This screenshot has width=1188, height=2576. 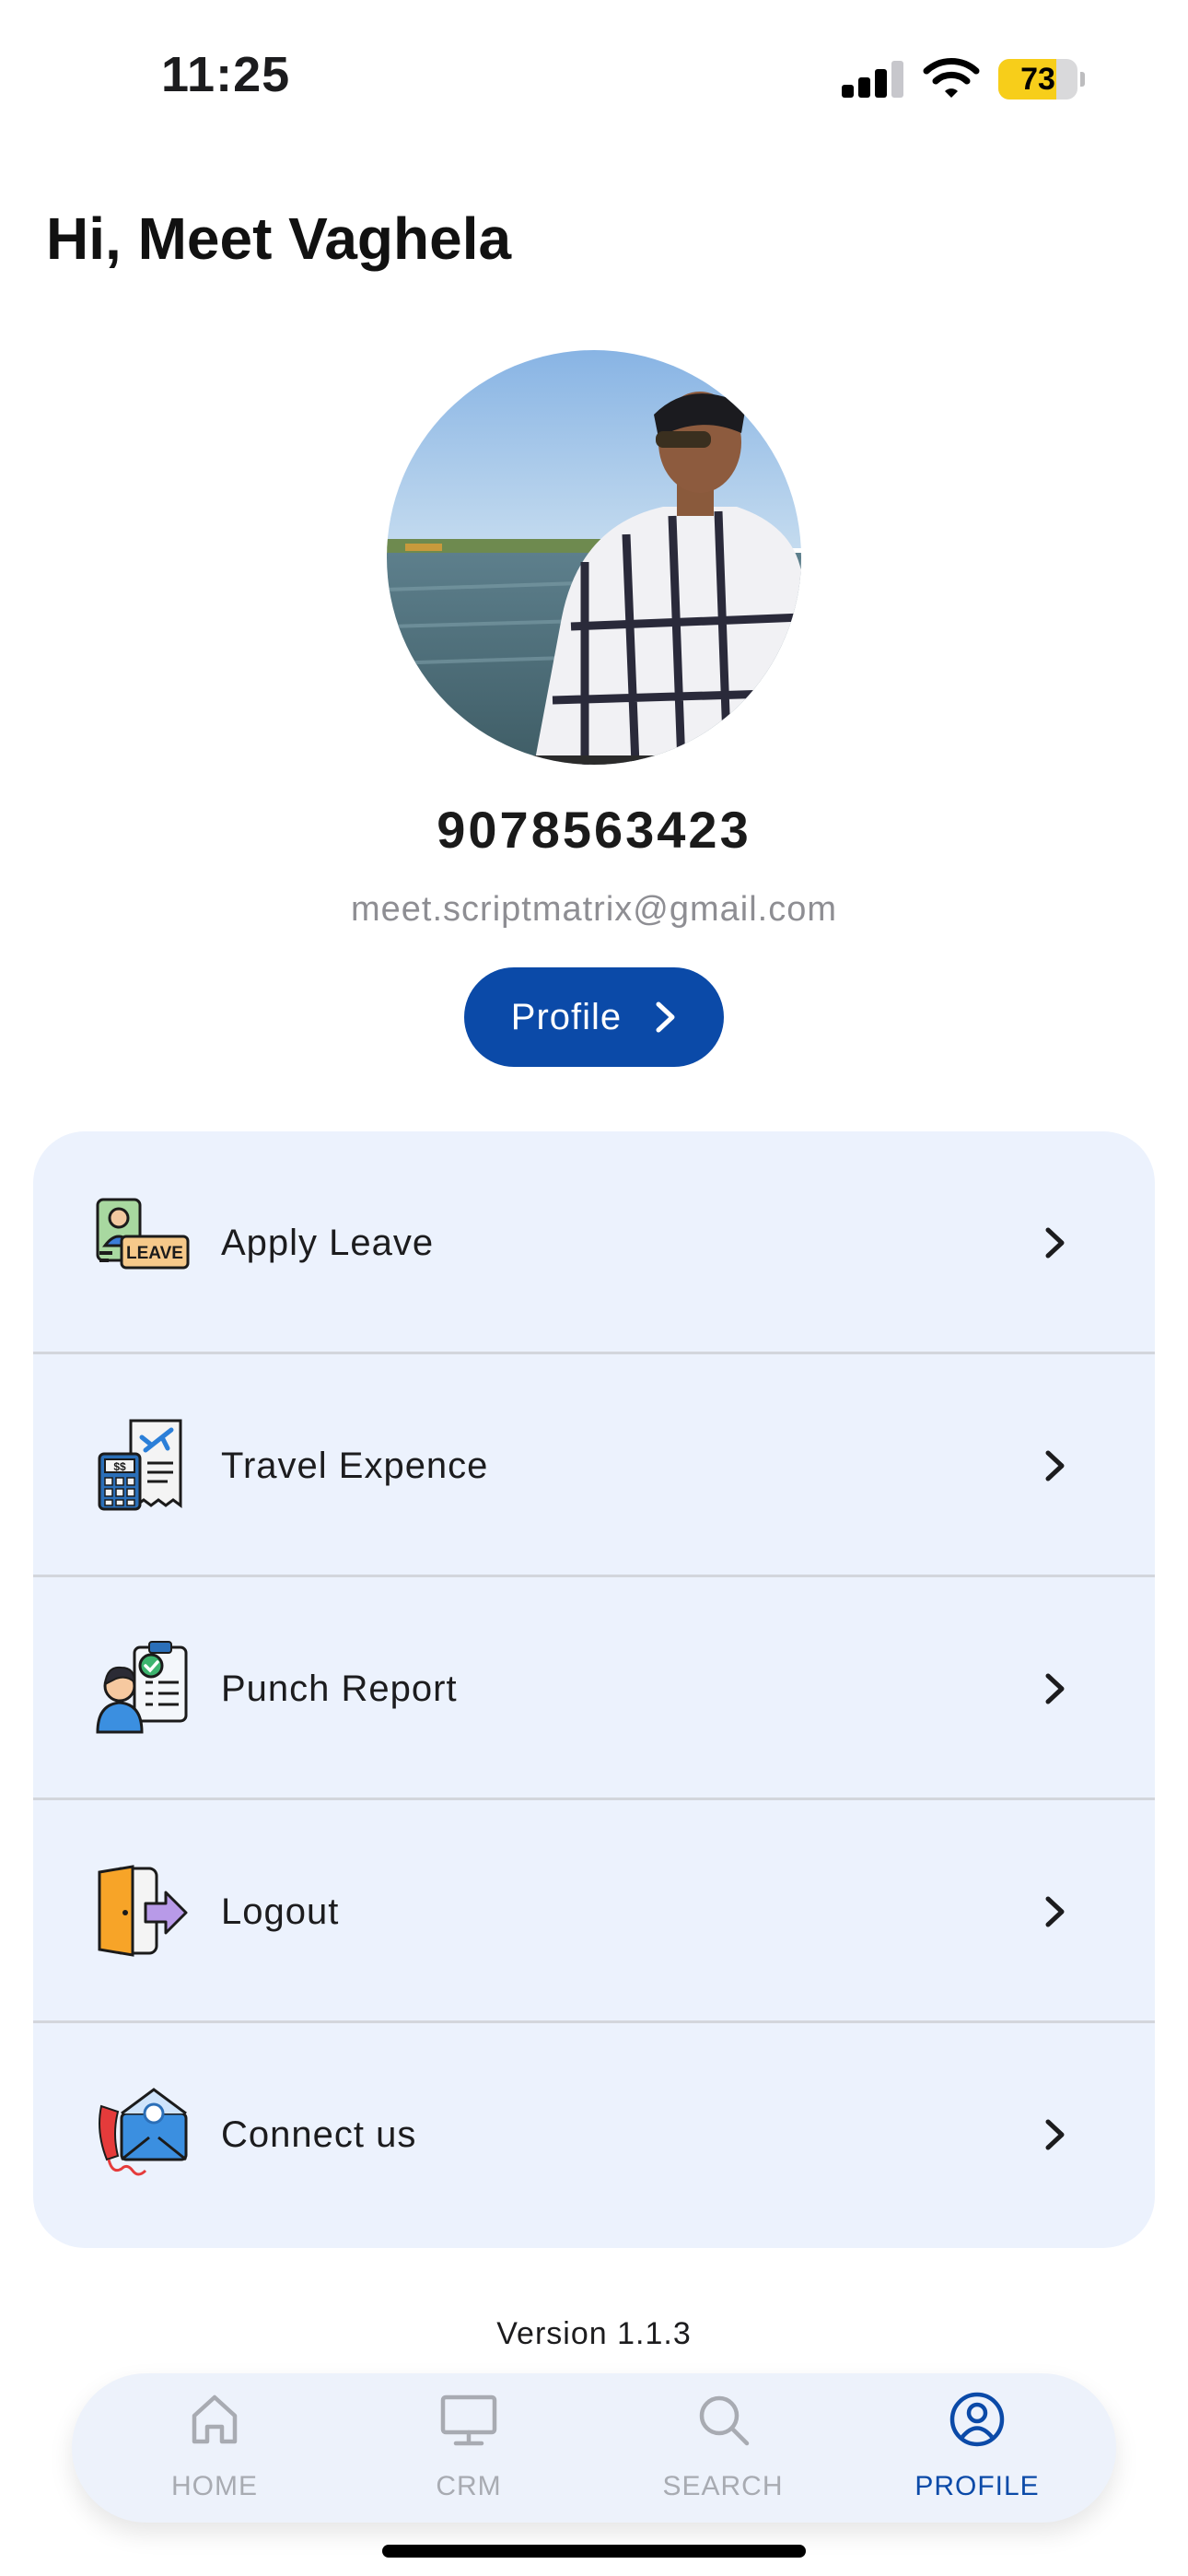 I want to click on logout-door-icon, so click(x=143, y=1911).